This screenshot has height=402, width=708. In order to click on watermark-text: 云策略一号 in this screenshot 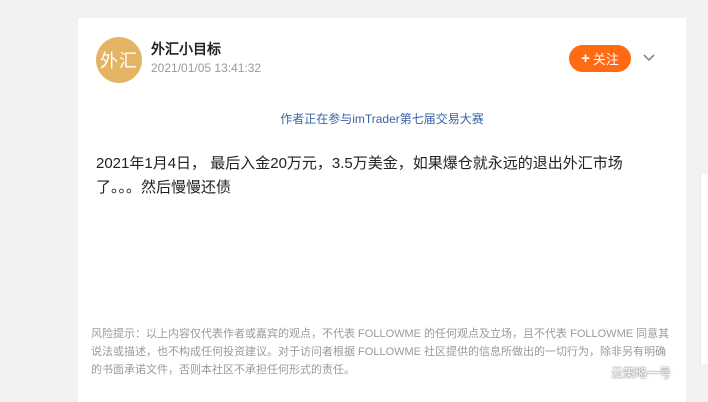, I will do `click(641, 373)`.